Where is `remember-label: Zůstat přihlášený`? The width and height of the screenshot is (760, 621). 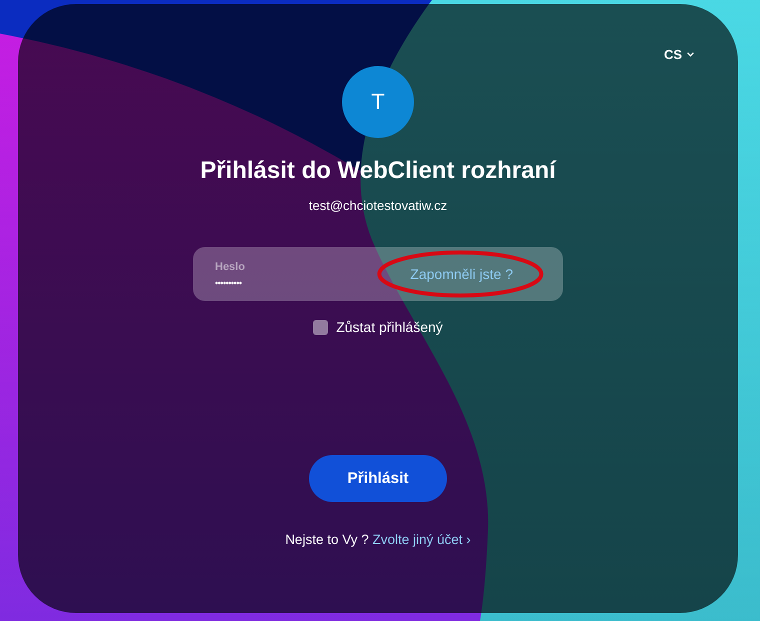 remember-label: Zůstat přihlášený is located at coordinates (389, 327).